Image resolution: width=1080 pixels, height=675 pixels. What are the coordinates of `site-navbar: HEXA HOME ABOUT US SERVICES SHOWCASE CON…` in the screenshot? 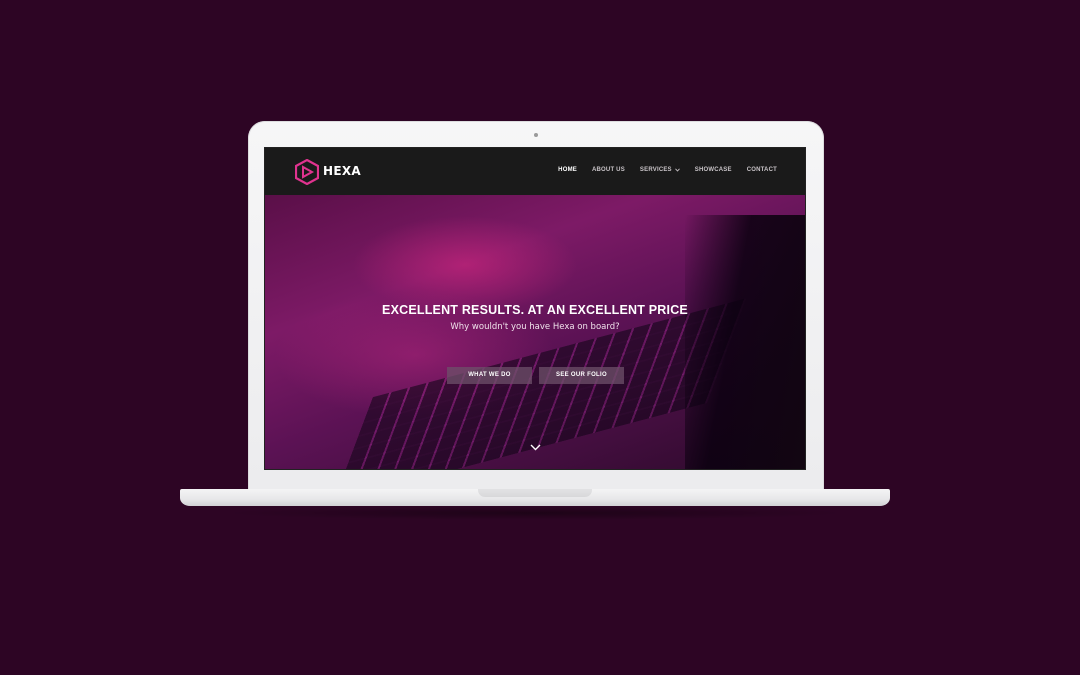 It's located at (535, 171).